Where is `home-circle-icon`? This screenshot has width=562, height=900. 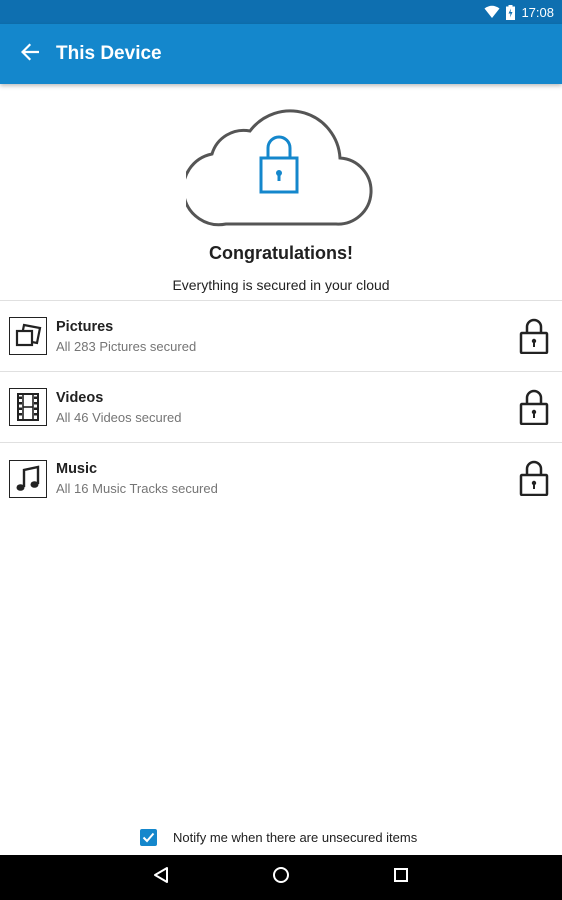
home-circle-icon is located at coordinates (281, 877).